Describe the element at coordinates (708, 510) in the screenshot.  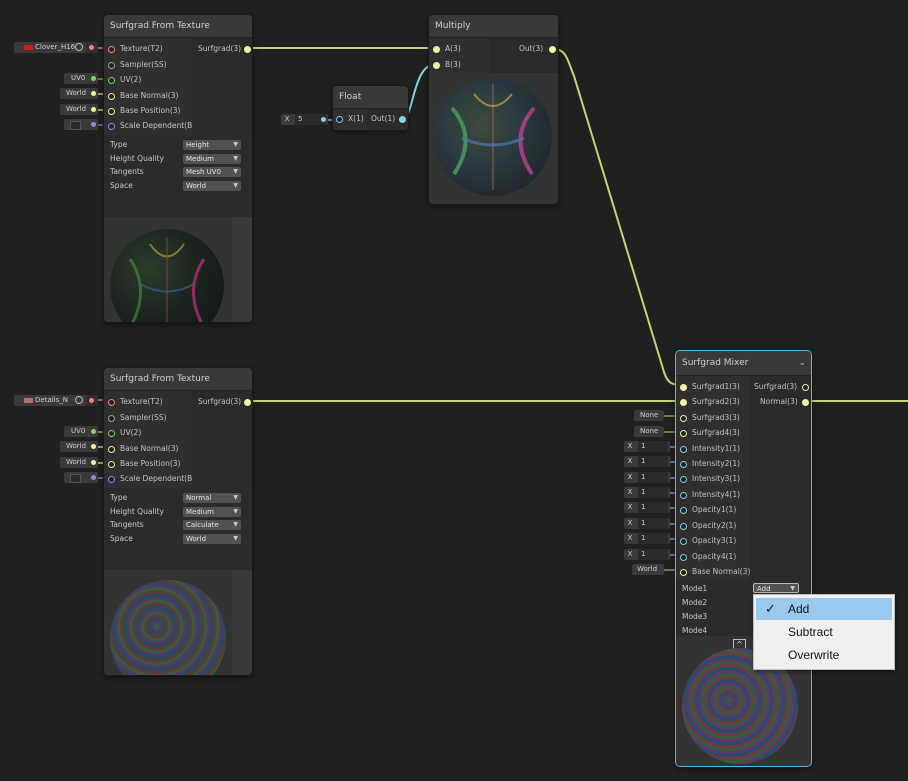
I see `input-port-opacity1: Opacity1(1)` at that location.